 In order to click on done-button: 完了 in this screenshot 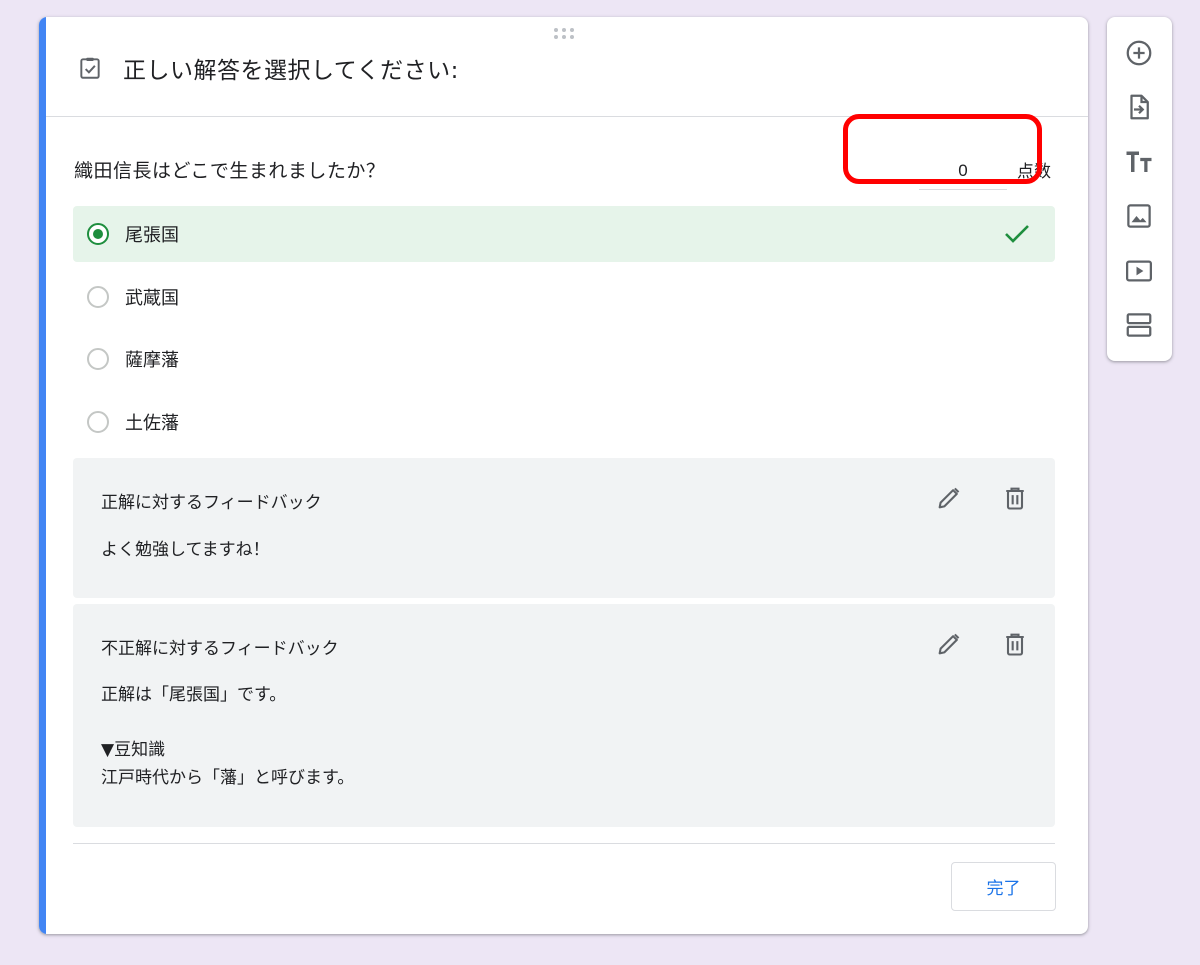, I will do `click(1003, 886)`.